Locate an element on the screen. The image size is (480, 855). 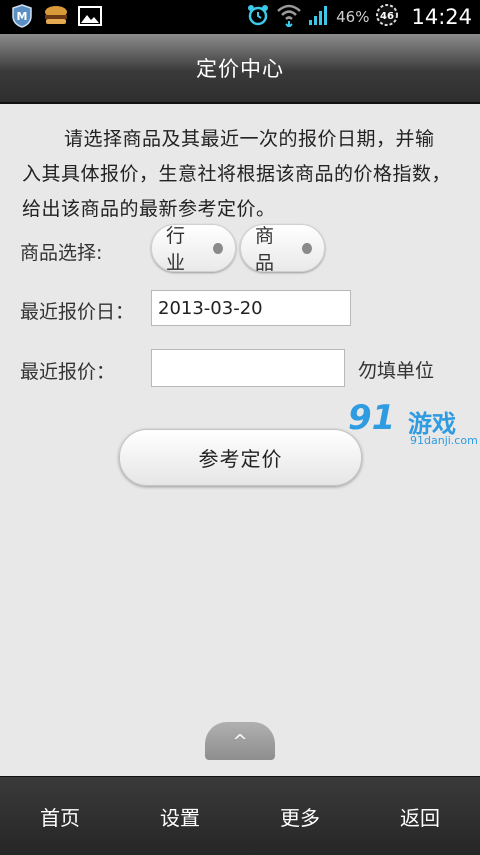
image-icon is located at coordinates (90, 16).